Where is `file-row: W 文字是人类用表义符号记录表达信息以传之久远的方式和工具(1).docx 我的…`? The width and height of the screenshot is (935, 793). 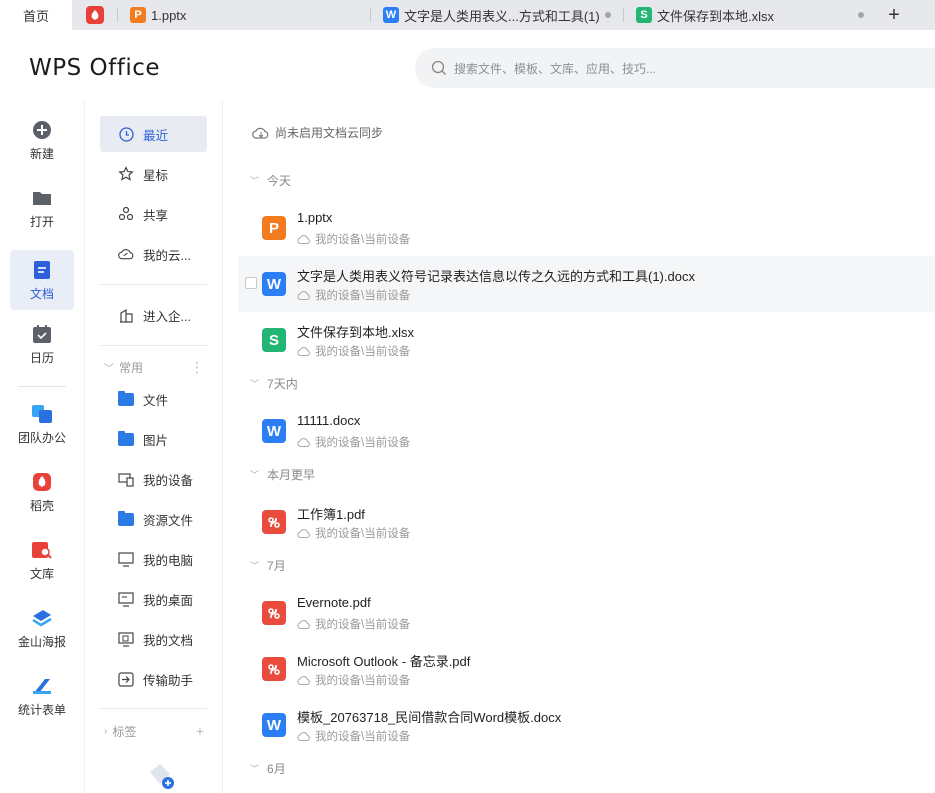
file-row: W 文字是人类用表义符号记录表达信息以传之久远的方式和工具(1).docx 我的… is located at coordinates (586, 284).